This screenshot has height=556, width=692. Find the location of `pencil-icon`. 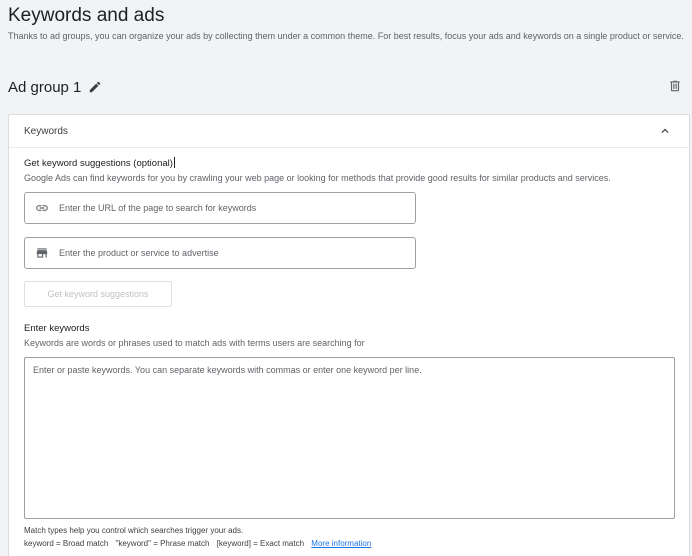

pencil-icon is located at coordinates (95, 87).